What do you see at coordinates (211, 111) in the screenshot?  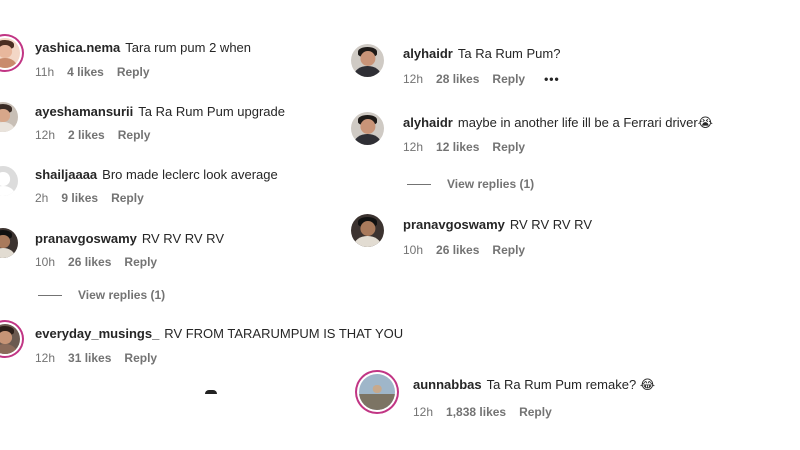 I see `comment-text: Ta Ra Rum Pum upgrade` at bounding box center [211, 111].